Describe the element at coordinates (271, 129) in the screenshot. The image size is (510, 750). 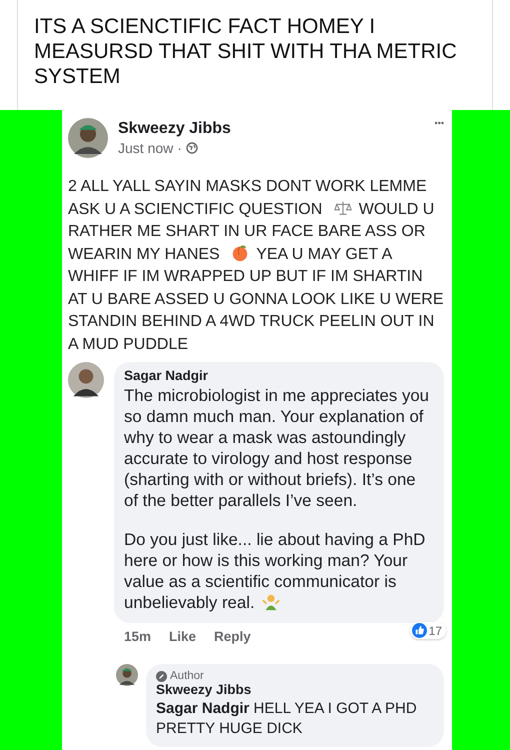
I see `author-name: Skweezy Jibbs` at that location.